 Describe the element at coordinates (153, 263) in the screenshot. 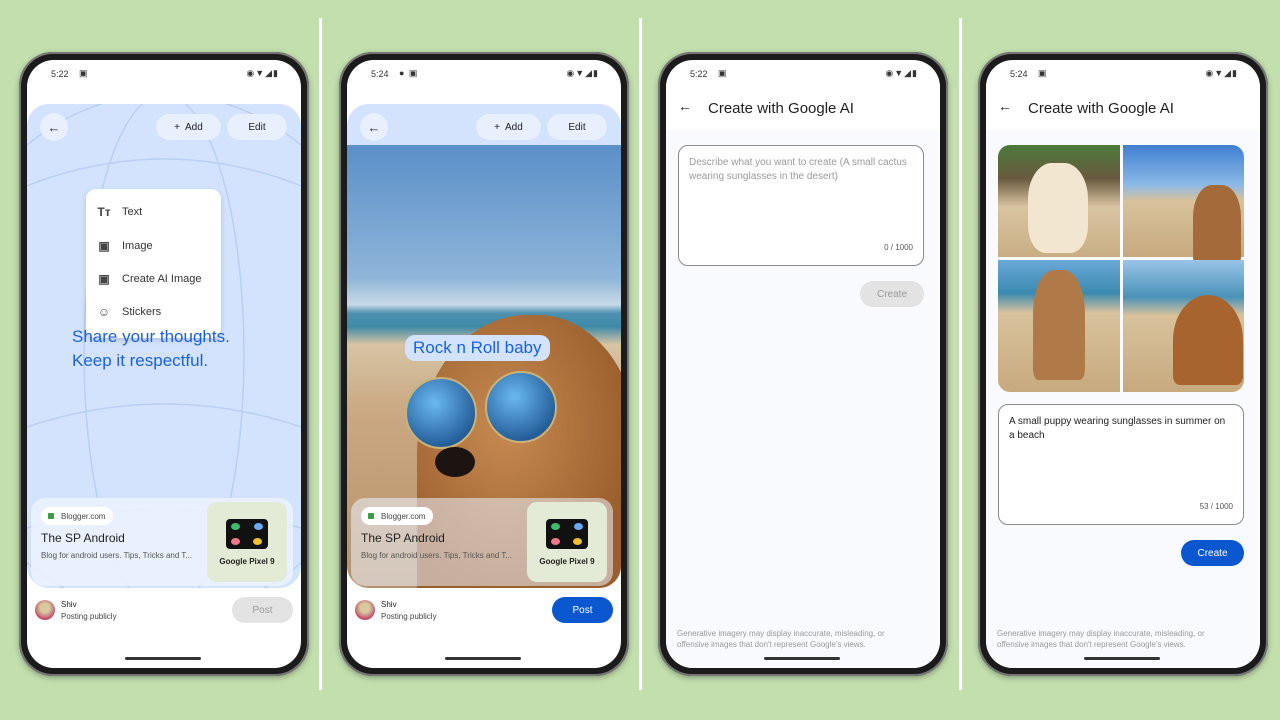

I see `add-menu: Tт Text ▣ Image ▣ Create AI Image ☺ Stickers` at that location.